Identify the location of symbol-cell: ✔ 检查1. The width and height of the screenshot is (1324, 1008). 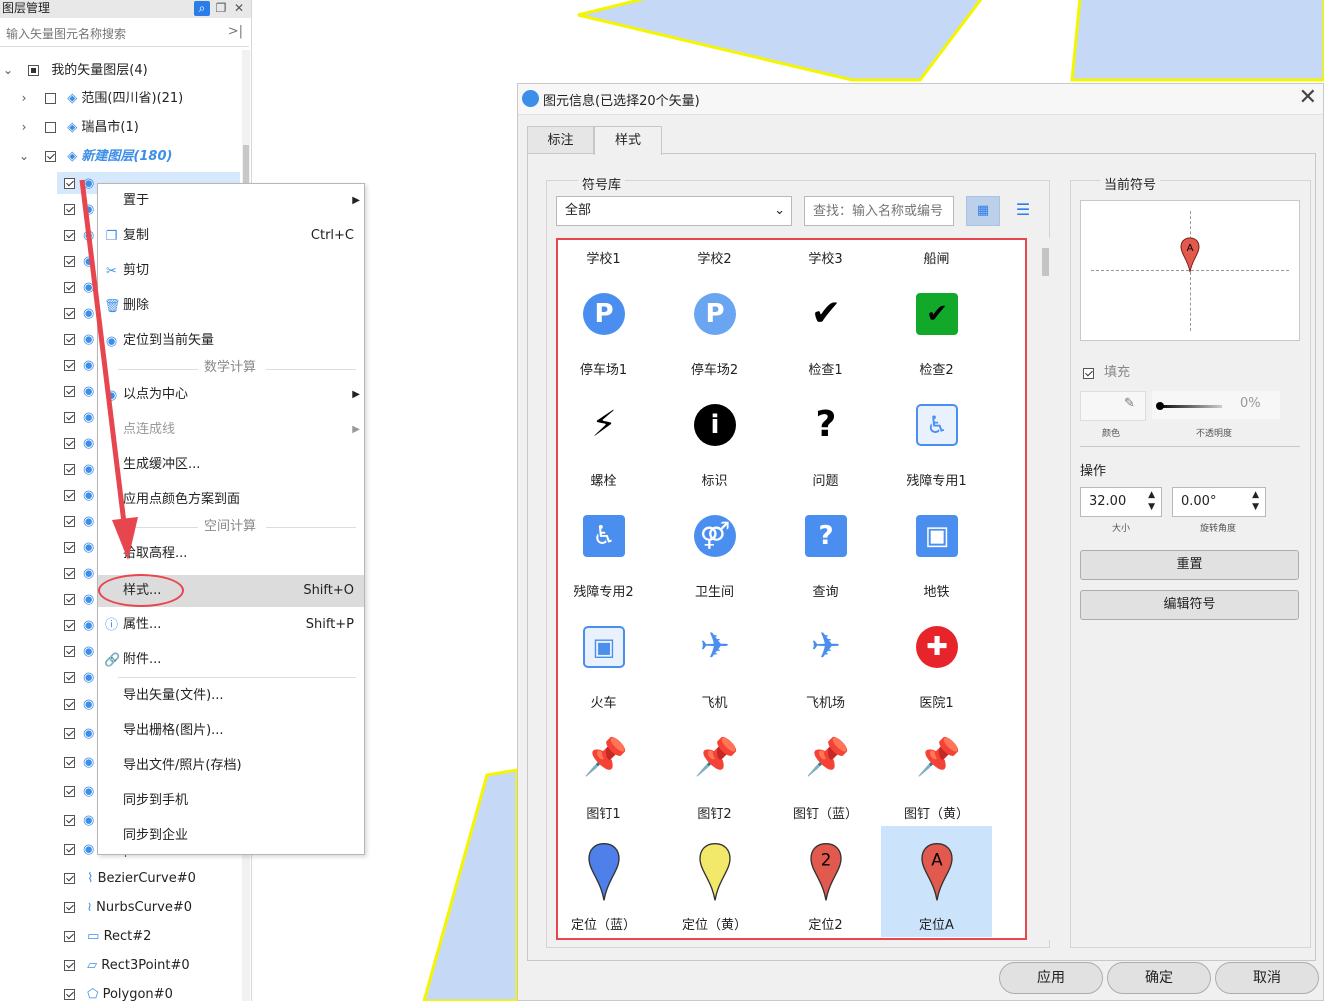
(825, 326).